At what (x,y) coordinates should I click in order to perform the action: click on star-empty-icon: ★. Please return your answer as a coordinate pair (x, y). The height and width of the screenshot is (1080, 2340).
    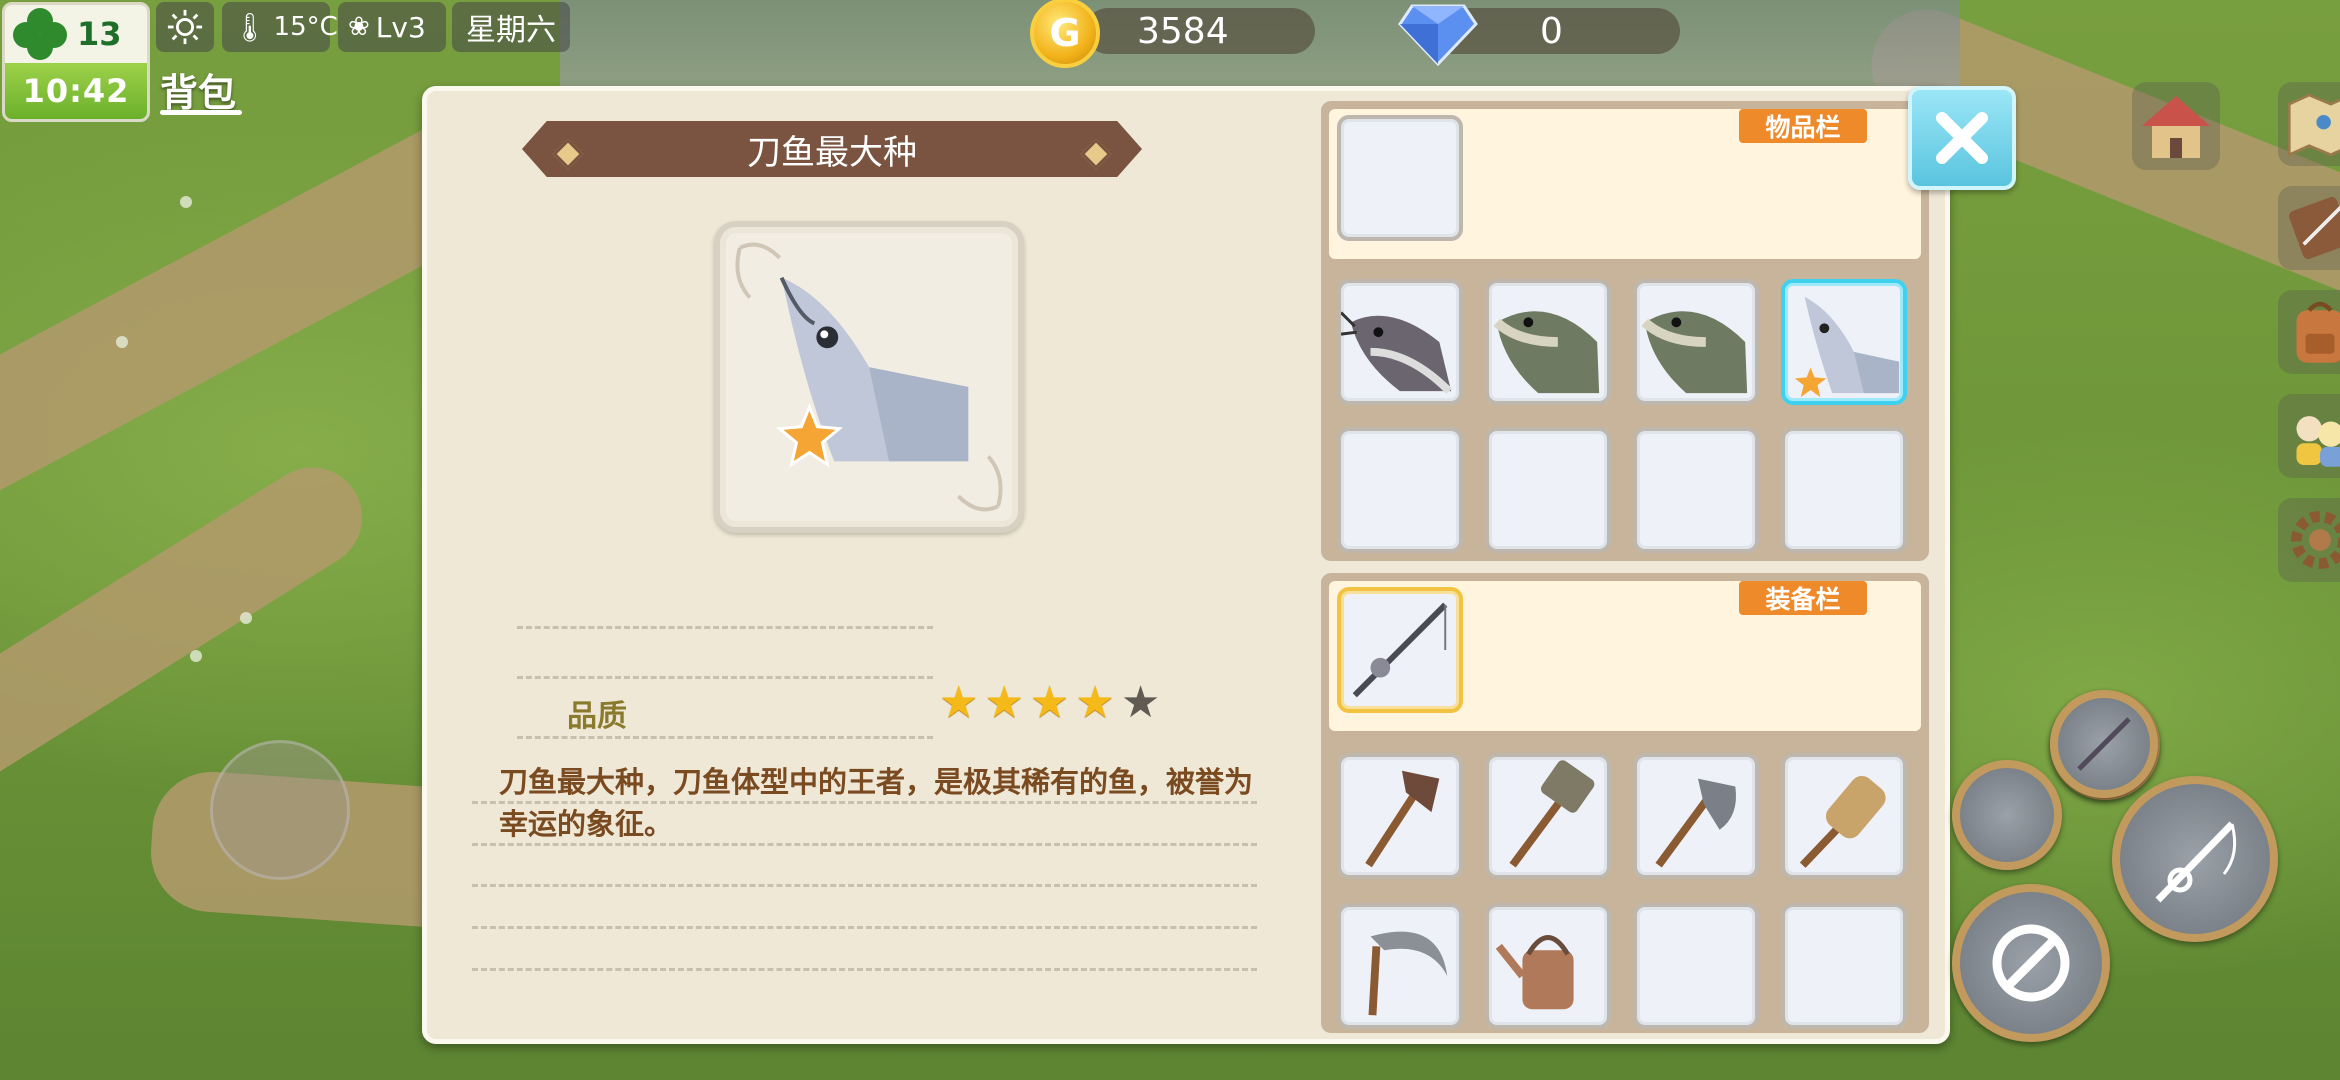
    Looking at the image, I should click on (1140, 702).